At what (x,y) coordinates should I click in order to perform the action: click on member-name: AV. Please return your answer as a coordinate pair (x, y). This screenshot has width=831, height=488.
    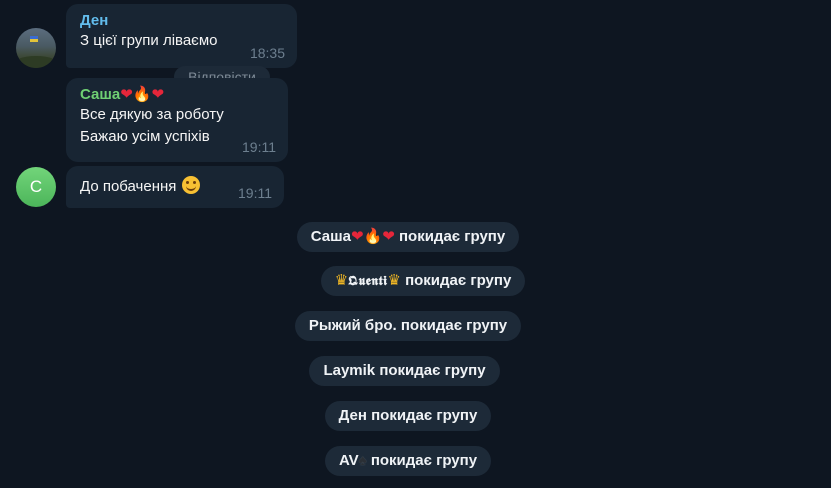
    Looking at the image, I should click on (348, 460).